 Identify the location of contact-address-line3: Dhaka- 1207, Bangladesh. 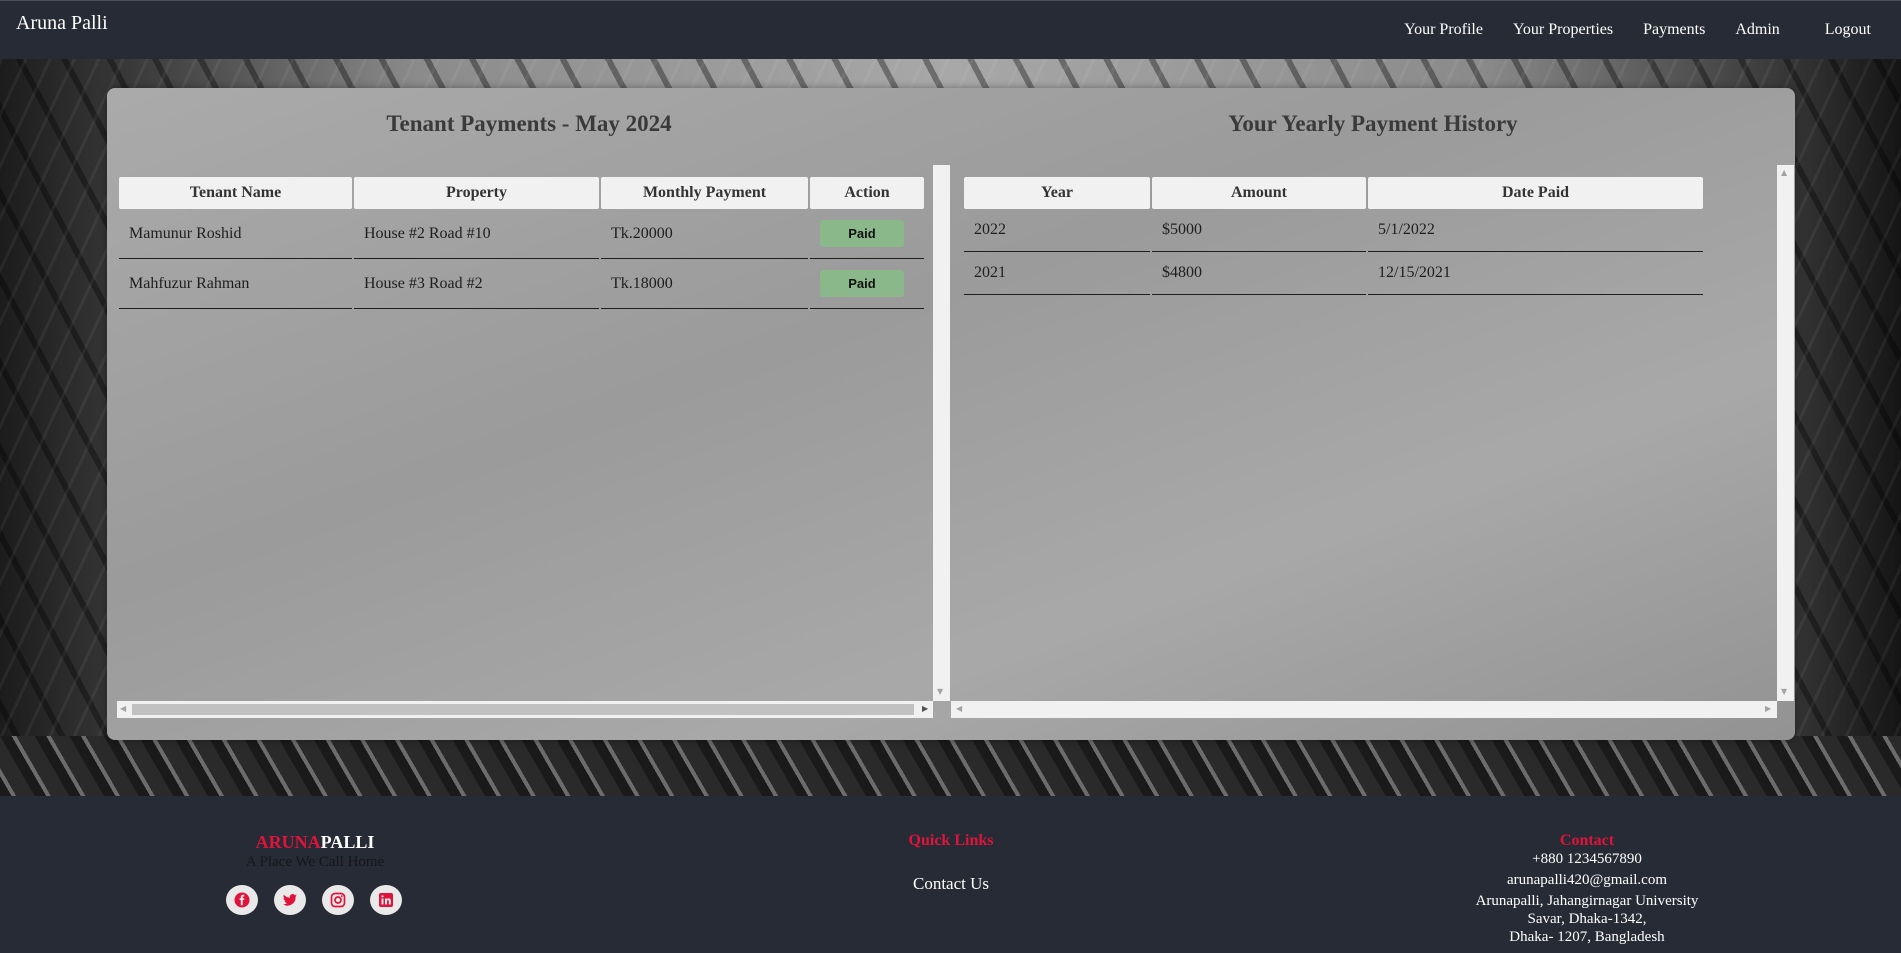
(1587, 937).